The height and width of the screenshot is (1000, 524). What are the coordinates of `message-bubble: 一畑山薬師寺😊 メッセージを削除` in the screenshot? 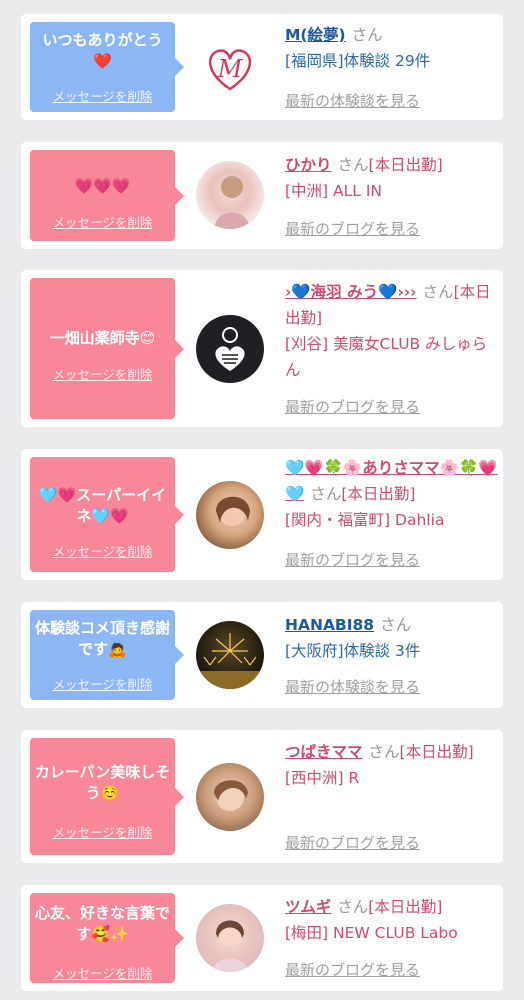 It's located at (107, 348).